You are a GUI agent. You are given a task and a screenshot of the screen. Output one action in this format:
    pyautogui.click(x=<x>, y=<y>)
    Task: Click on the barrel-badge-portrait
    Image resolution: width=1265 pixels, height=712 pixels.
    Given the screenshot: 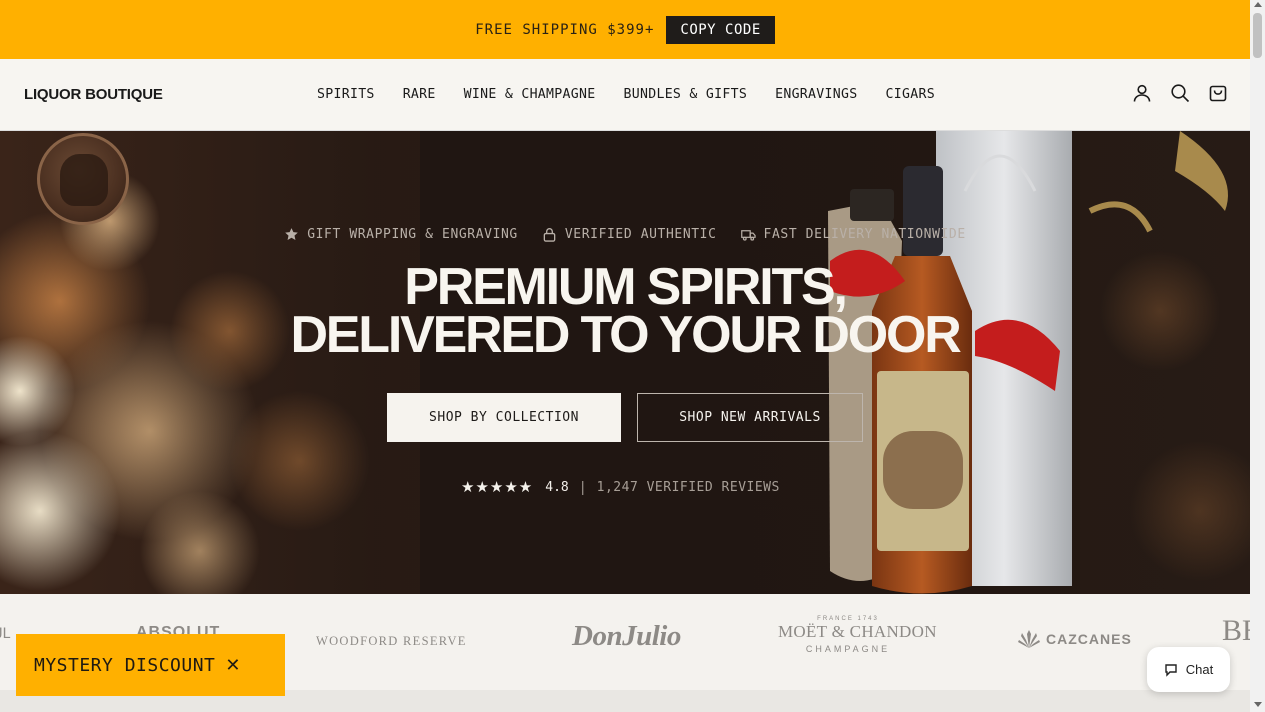 What is the action you would take?
    pyautogui.click(x=84, y=180)
    